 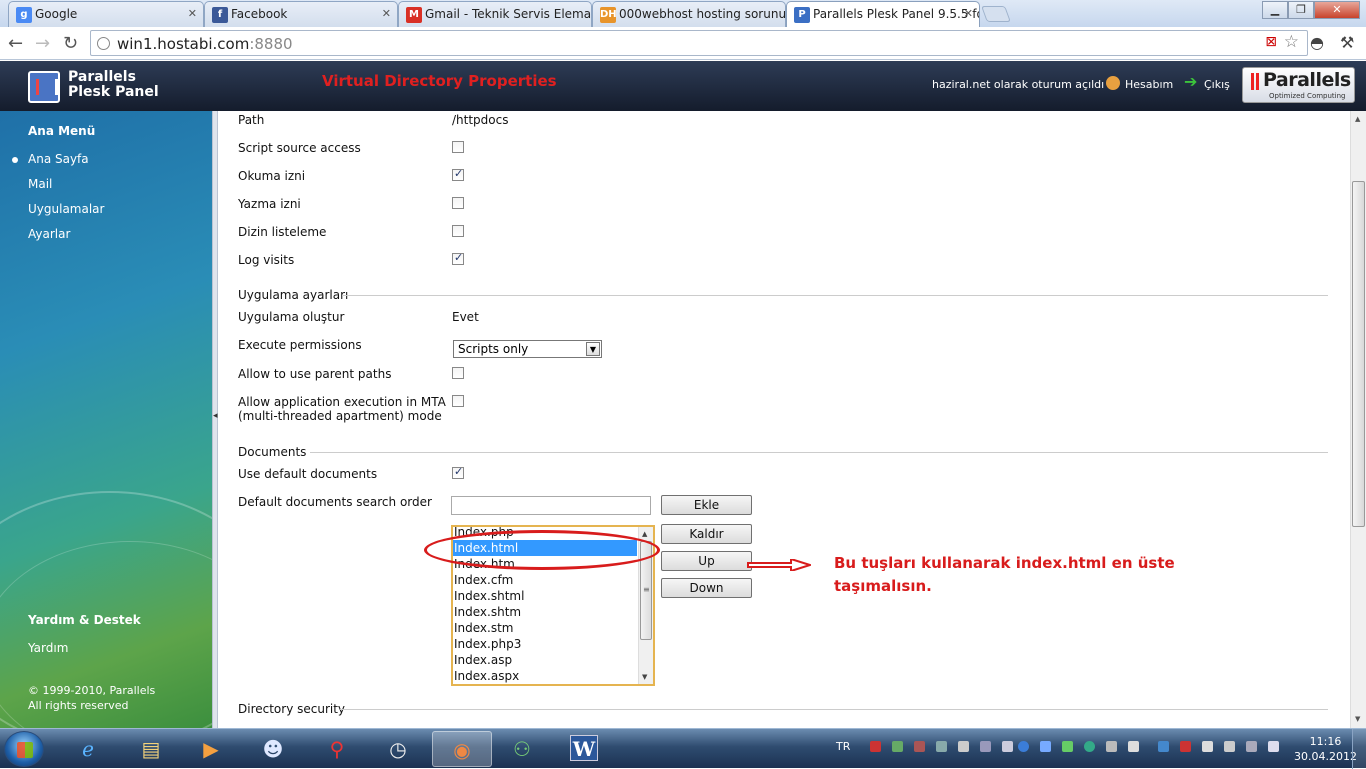 What do you see at coordinates (683, 748) in the screenshot?
I see `windows-taskbar: ℯ ▤ ▶ ☻ ⚲ ◷ ◉ ⚇ W TR 11:16 30.04.2012` at bounding box center [683, 748].